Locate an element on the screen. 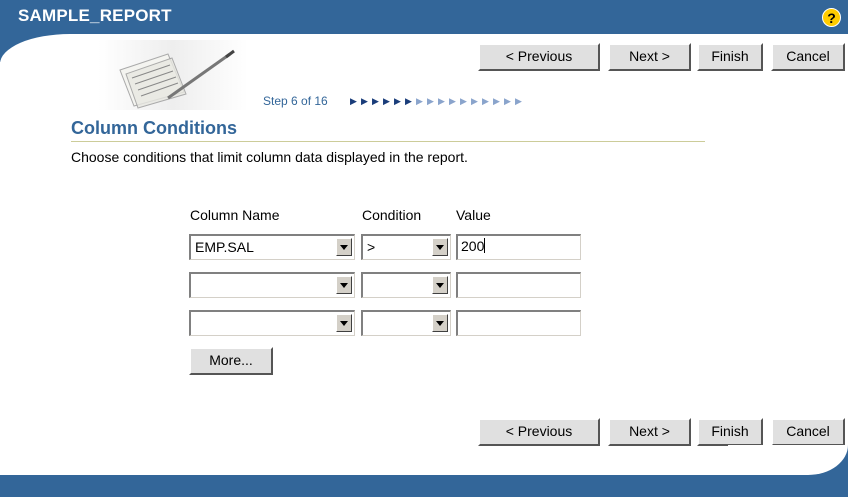  finish-button-top: Finish is located at coordinates (730, 57).